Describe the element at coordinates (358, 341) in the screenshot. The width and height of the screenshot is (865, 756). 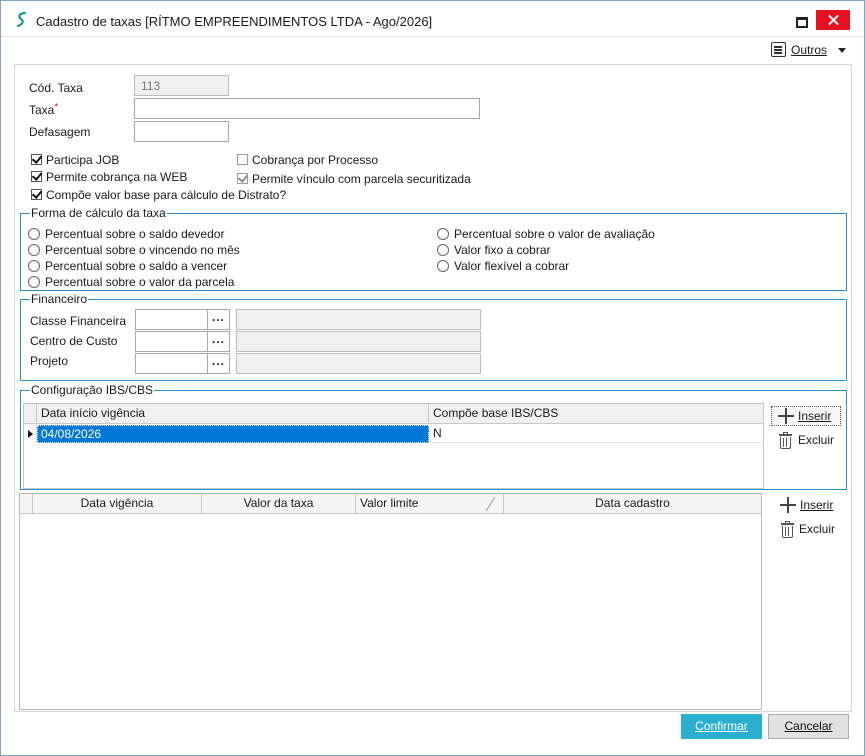
I see `centro-custo-desc-field` at that location.